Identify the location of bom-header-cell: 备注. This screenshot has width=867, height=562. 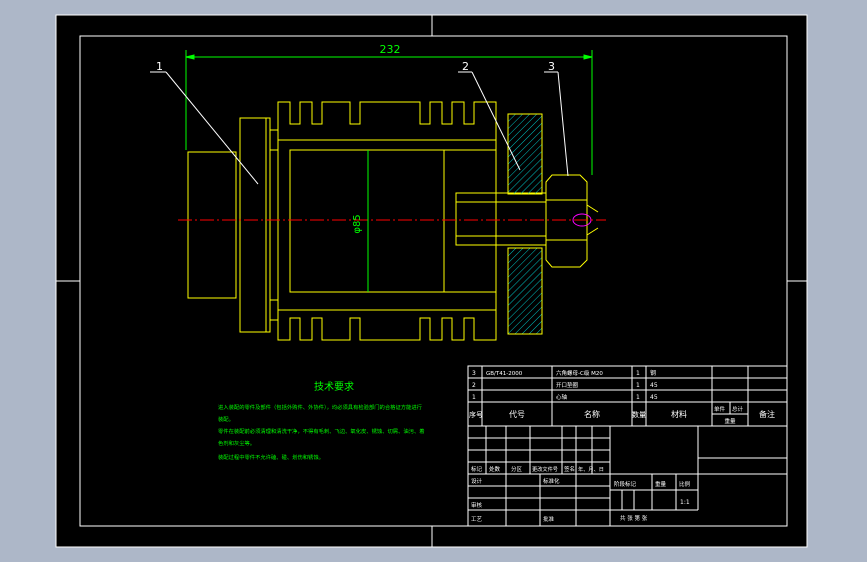
(767, 414).